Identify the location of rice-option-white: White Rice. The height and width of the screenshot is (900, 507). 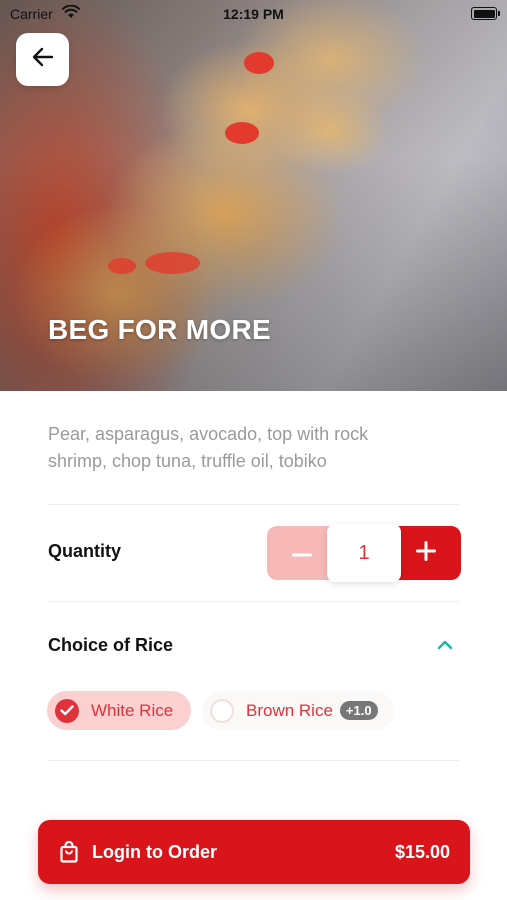
(119, 710).